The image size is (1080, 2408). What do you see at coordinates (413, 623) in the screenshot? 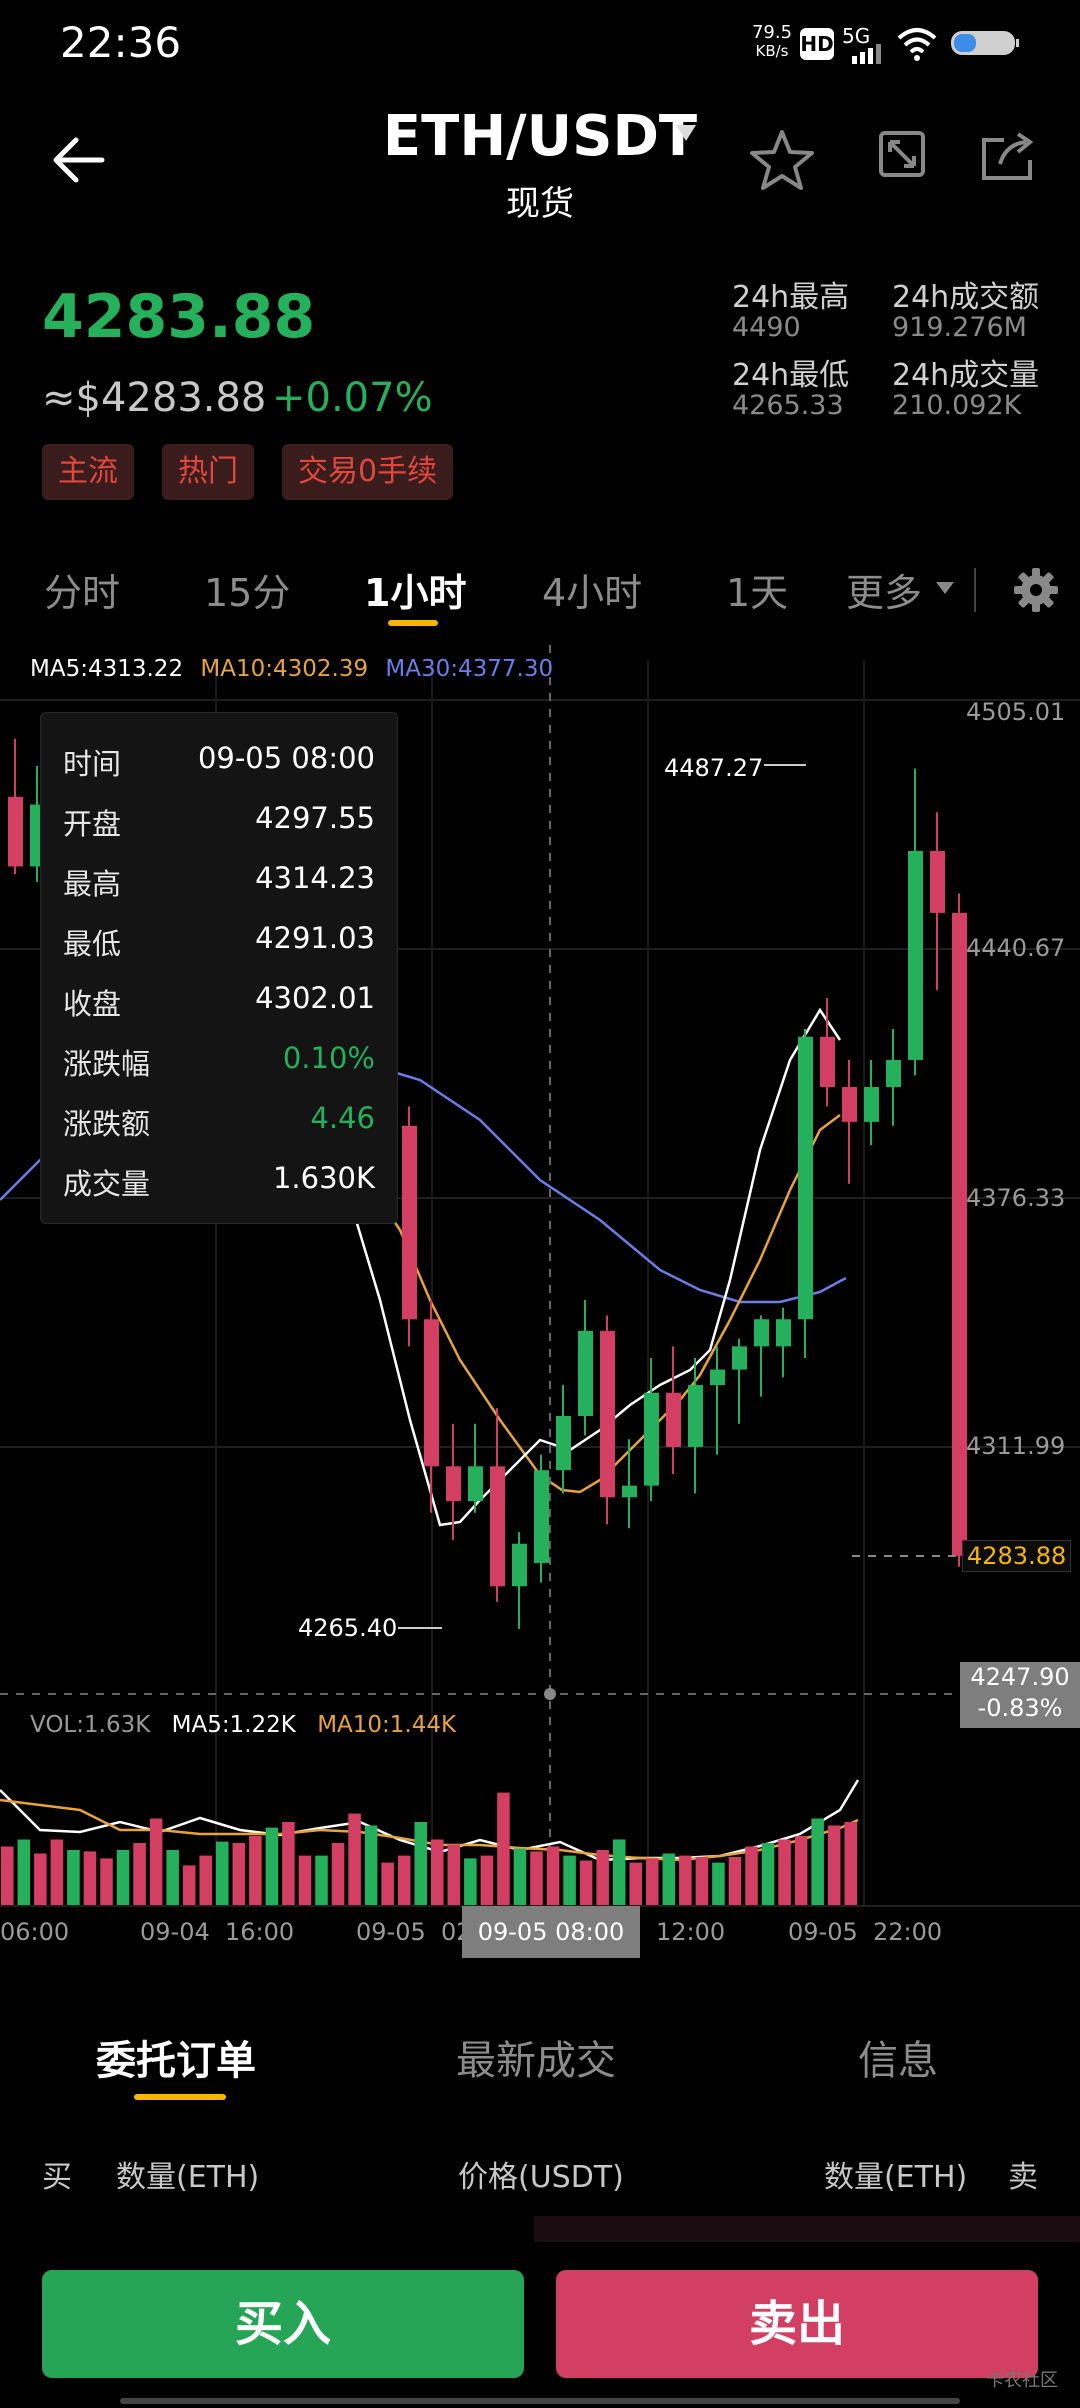
I see `active-interval-indicator` at bounding box center [413, 623].